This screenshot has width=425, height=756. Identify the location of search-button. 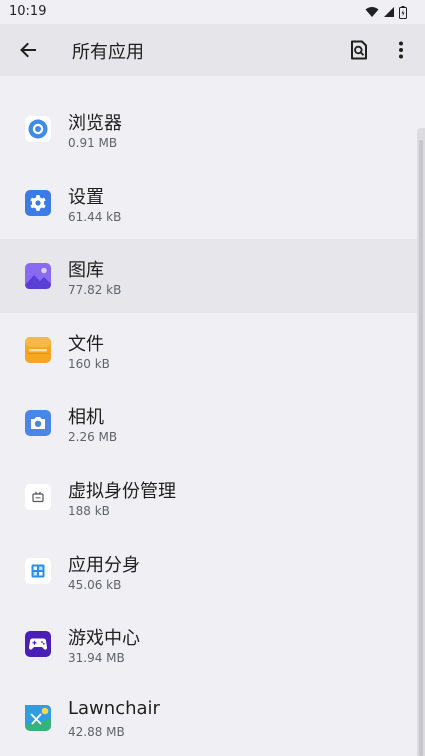
(359, 50).